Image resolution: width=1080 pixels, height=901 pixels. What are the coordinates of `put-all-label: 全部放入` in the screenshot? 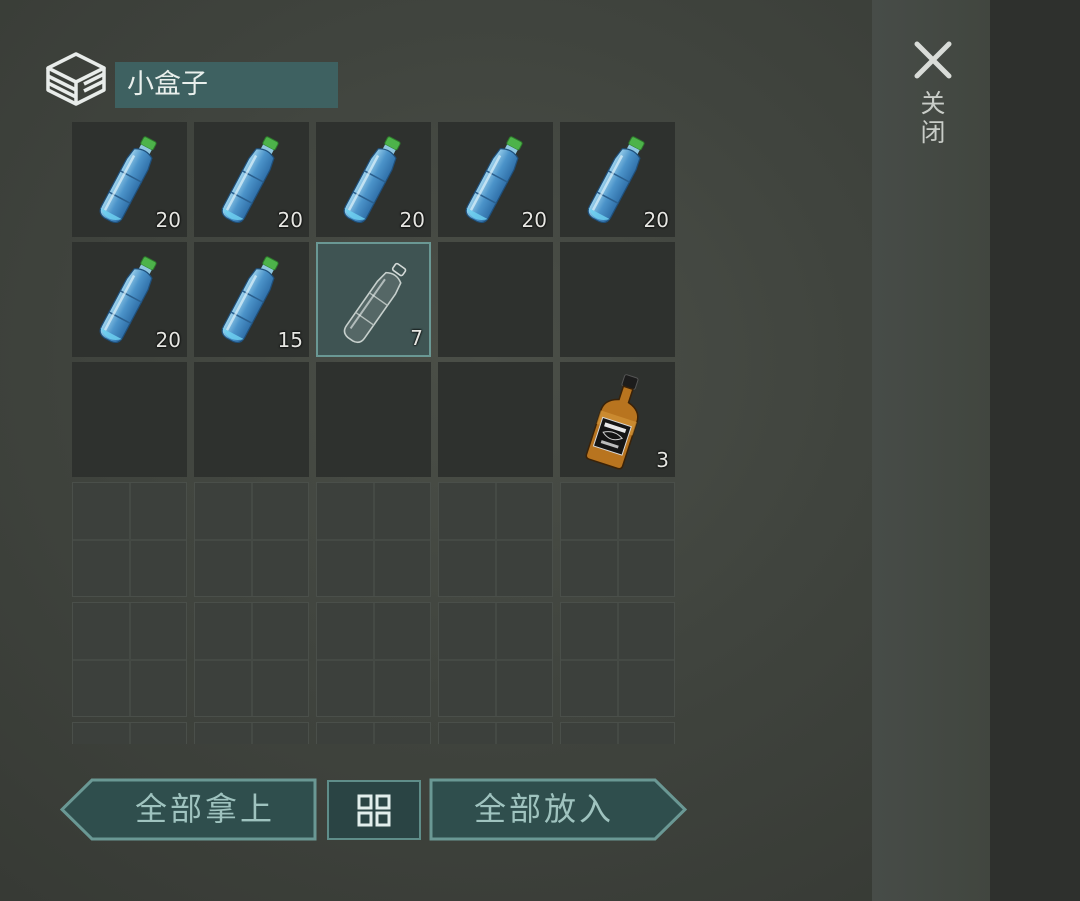 It's located at (543, 809).